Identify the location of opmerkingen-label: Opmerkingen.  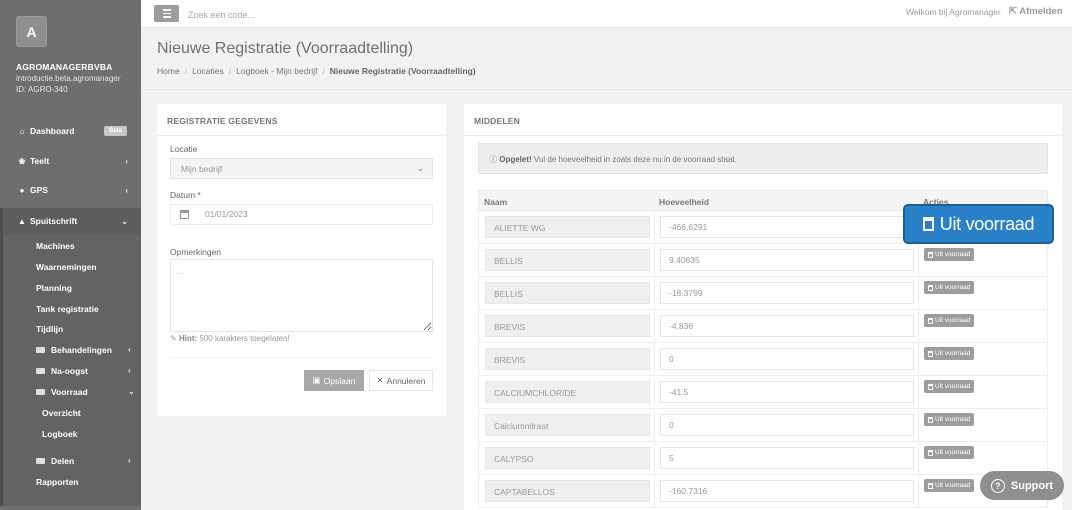
(196, 252).